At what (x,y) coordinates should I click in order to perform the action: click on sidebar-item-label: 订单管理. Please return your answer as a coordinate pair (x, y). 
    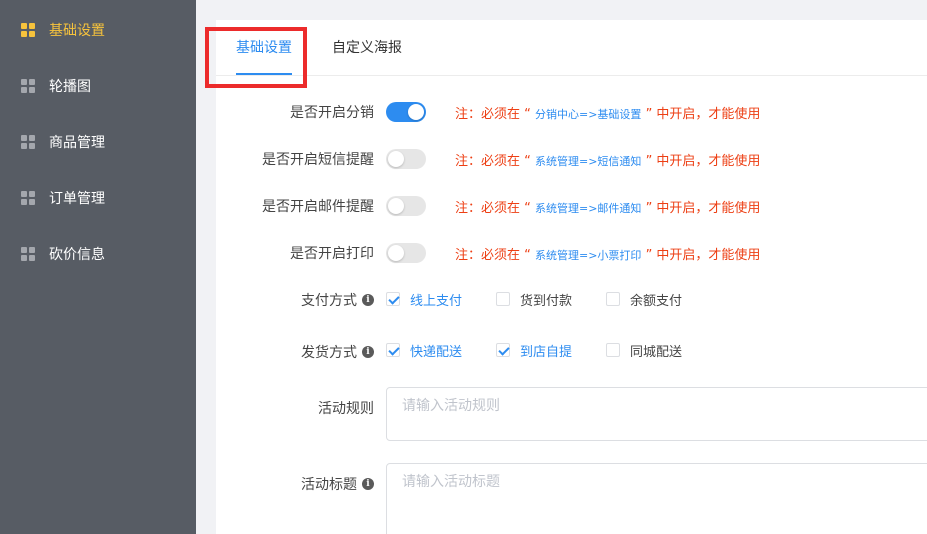
    Looking at the image, I should click on (77, 199).